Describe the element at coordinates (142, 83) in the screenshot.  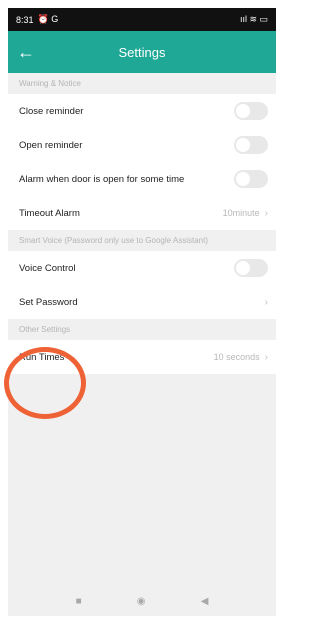
I see `section-header-warning: Warning & Notice` at that location.